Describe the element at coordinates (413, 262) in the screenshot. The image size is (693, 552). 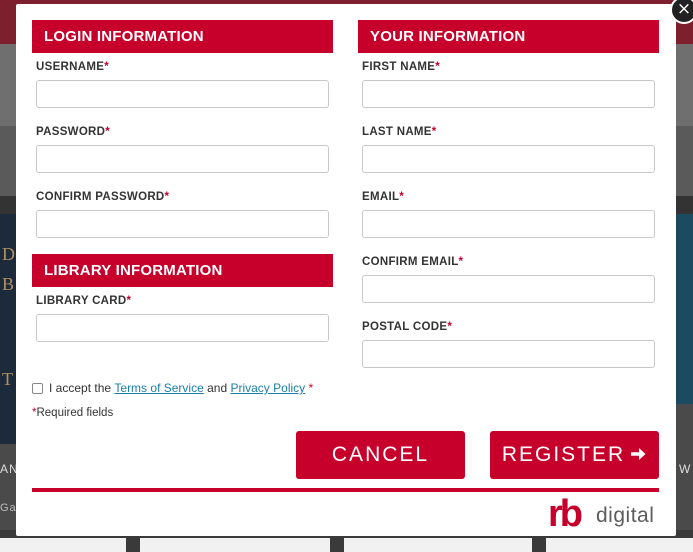
I see `confirm-email-label: CONFIRM EMAIL*` at that location.